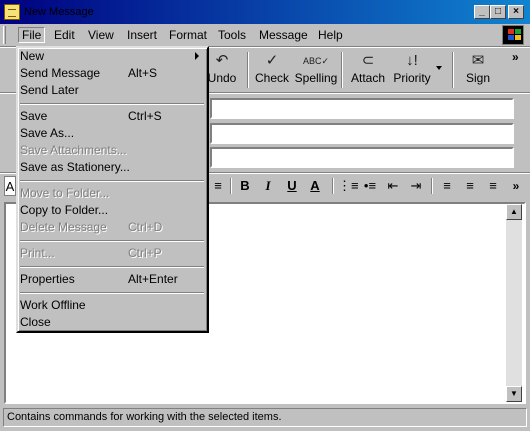 The width and height of the screenshot is (530, 431). I want to click on menuitem-send-message: Send Message Alt+S, so click(105, 73).